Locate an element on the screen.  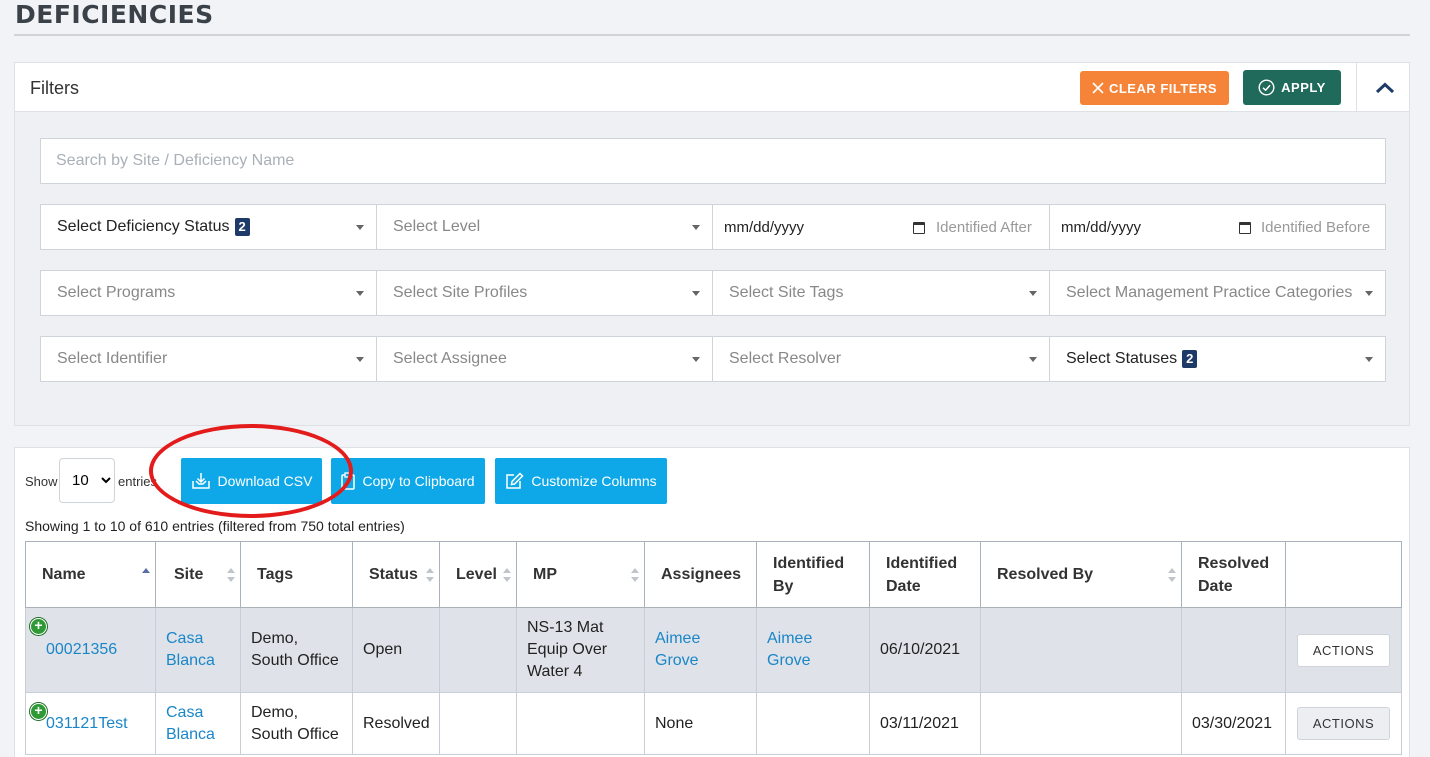
identified-before-date-input: mm/dd/yyyy Identified Before is located at coordinates (1217, 227).